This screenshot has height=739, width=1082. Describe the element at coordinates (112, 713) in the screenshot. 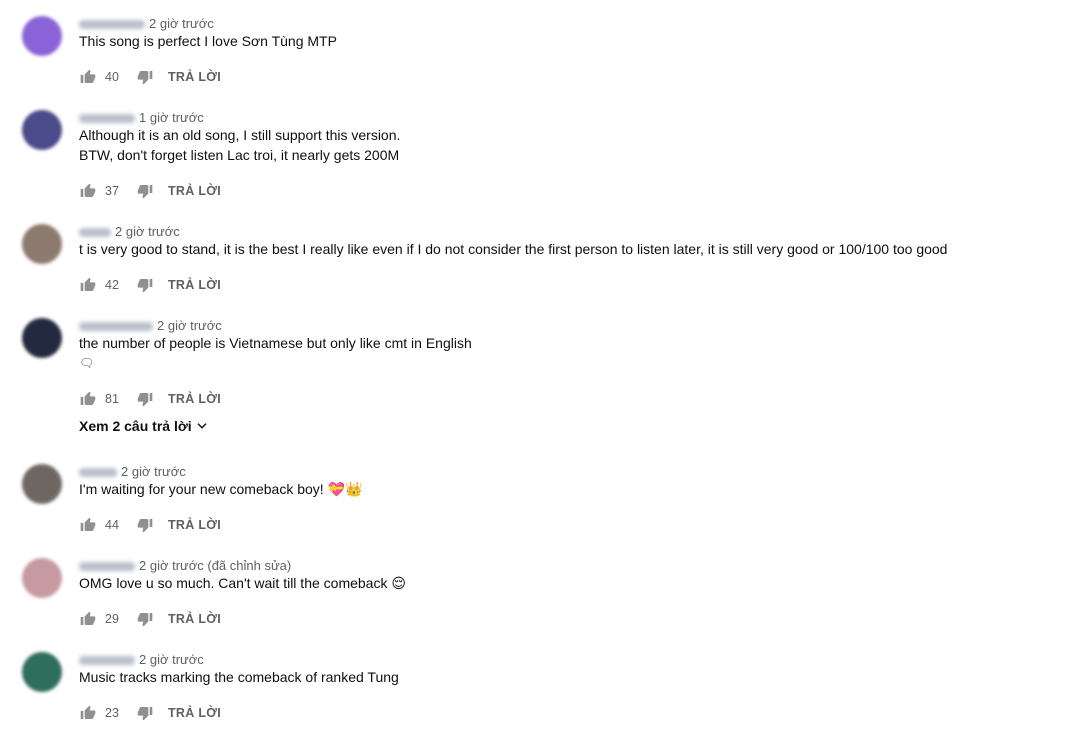

I see `like-count: 23` at that location.